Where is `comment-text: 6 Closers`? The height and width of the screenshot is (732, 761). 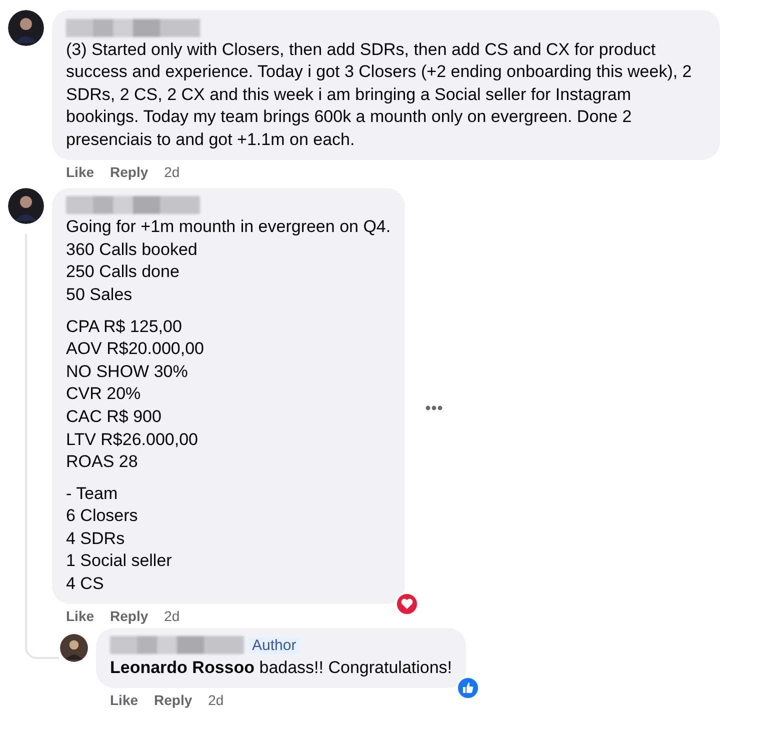
comment-text: 6 Closers is located at coordinates (102, 516).